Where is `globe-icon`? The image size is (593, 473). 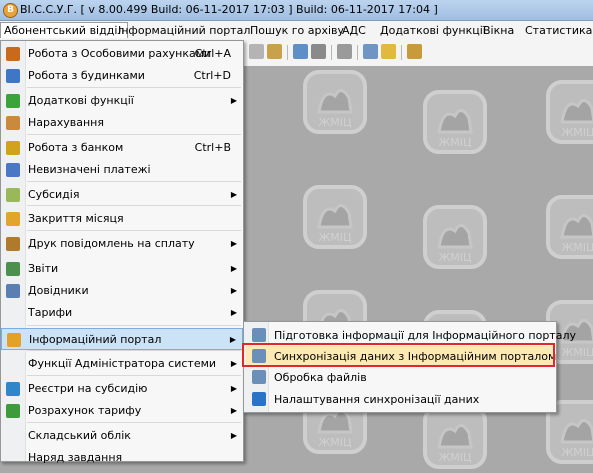
globe-icon is located at coordinates (14, 340).